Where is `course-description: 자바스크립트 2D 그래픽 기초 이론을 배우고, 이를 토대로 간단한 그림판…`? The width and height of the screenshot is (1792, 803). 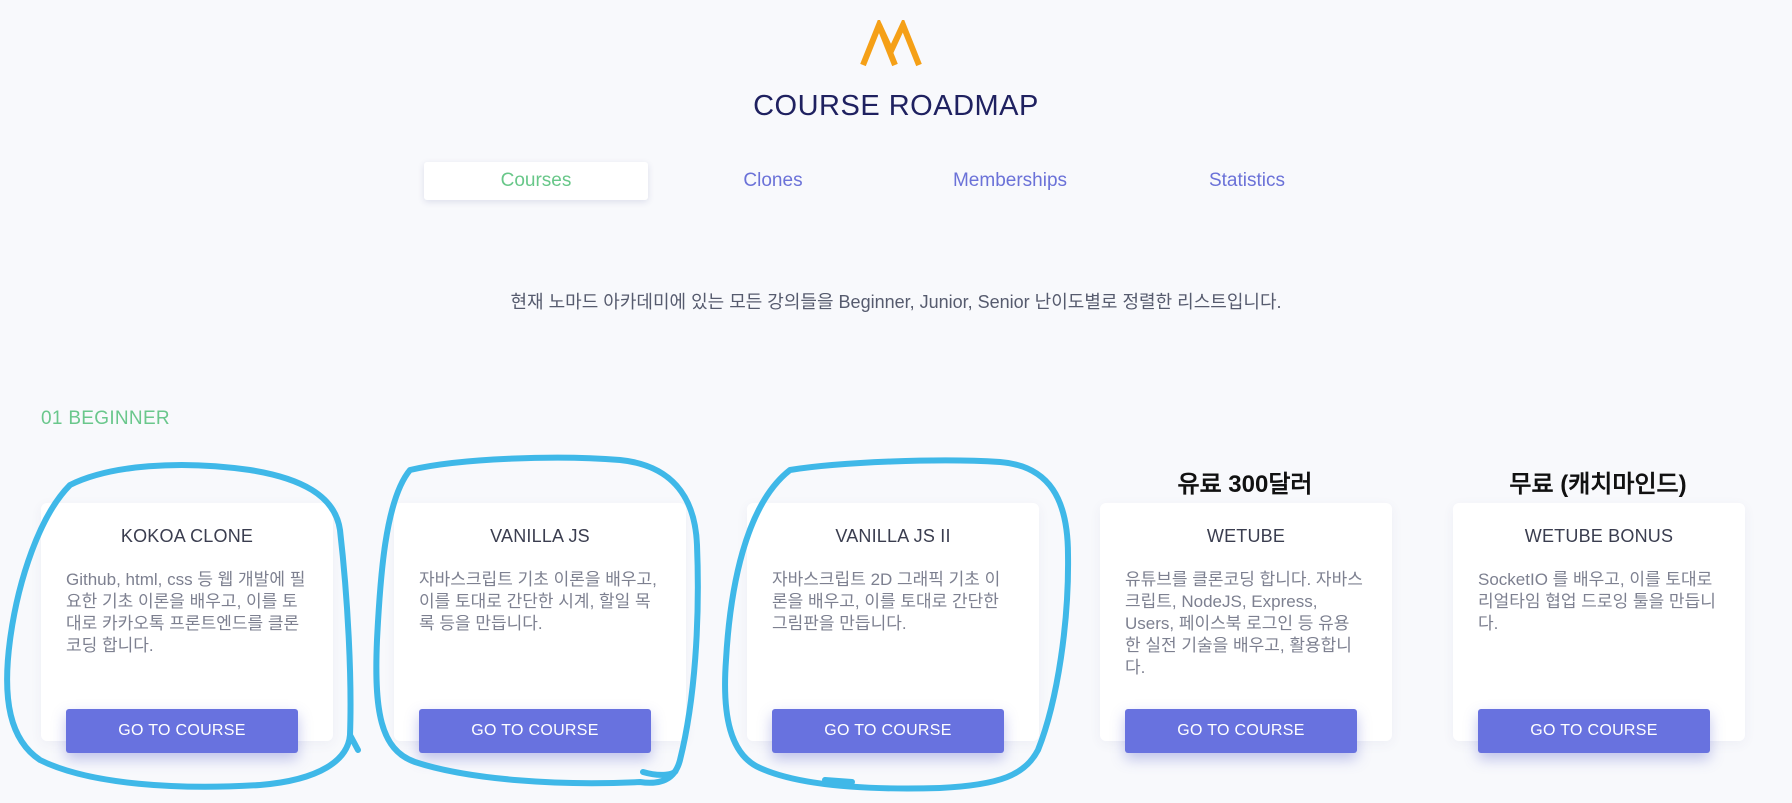
course-description: 자바스크립트 2D 그래픽 기초 이론을 배우고, 이를 토대로 간단한 그림판… is located at coordinates (886, 601).